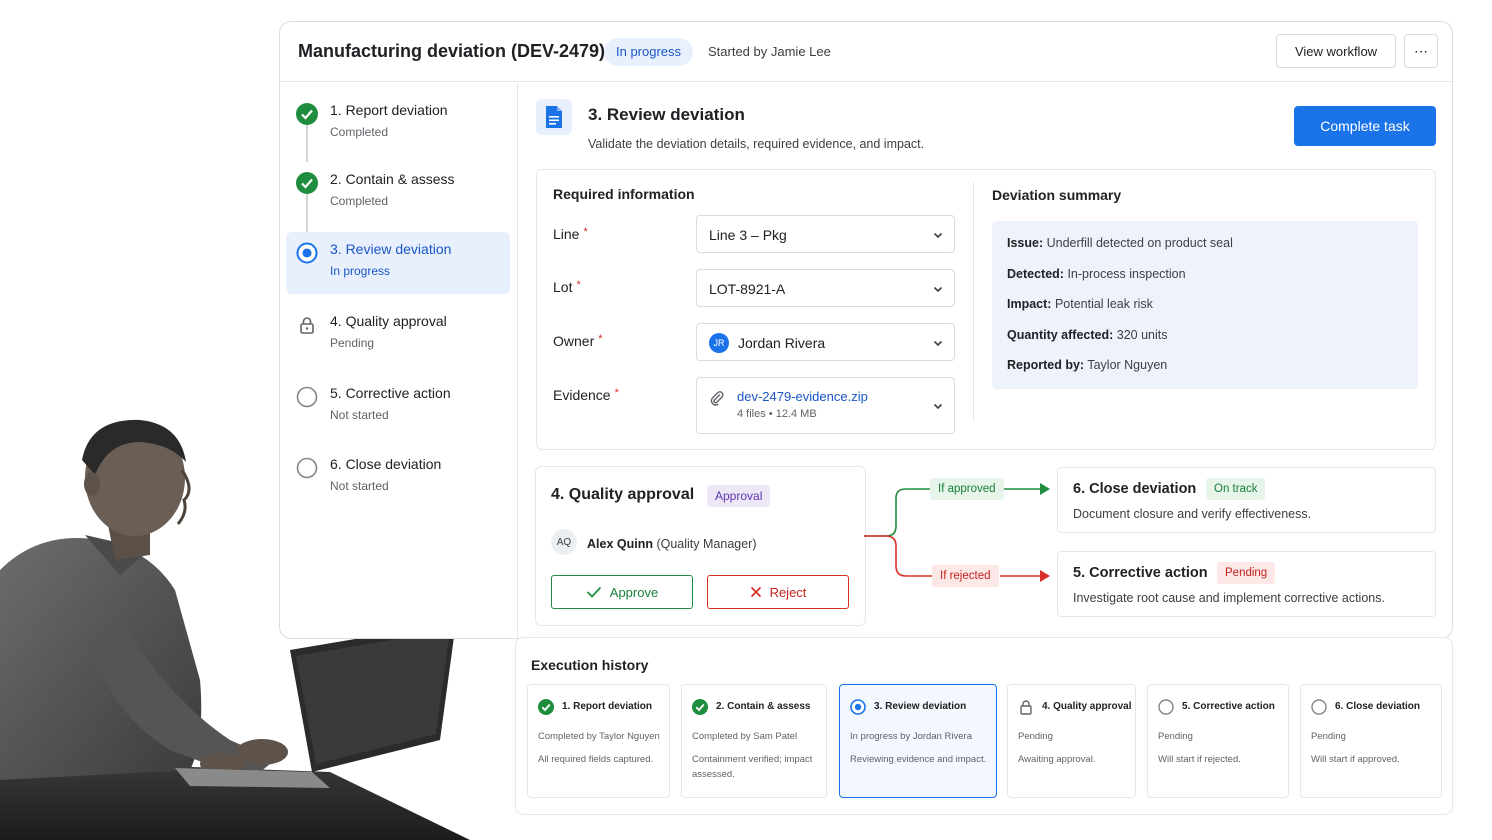  Describe the element at coordinates (352, 343) in the screenshot. I see `step-status: Pending` at that location.